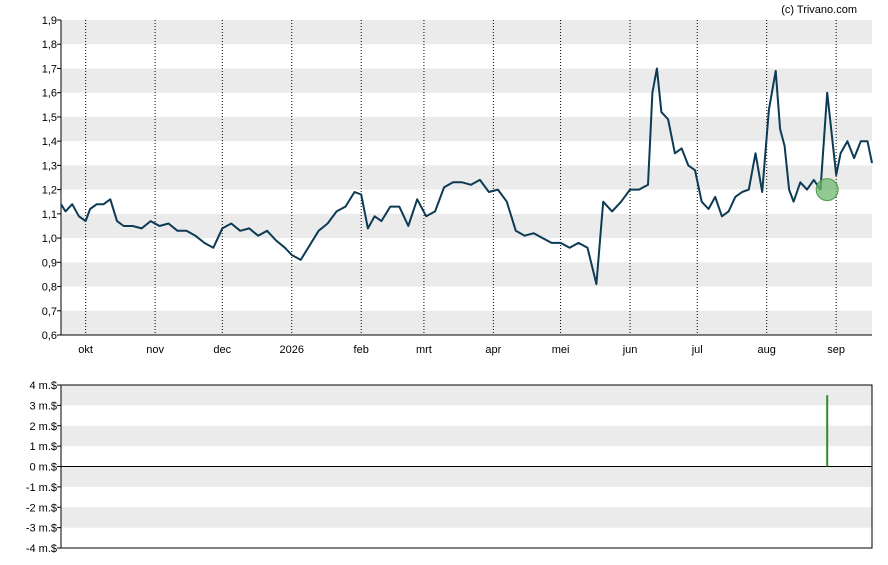 The image size is (888, 565). Describe the element at coordinates (697, 350) in the screenshot. I see `x-tick-label: jul` at that location.